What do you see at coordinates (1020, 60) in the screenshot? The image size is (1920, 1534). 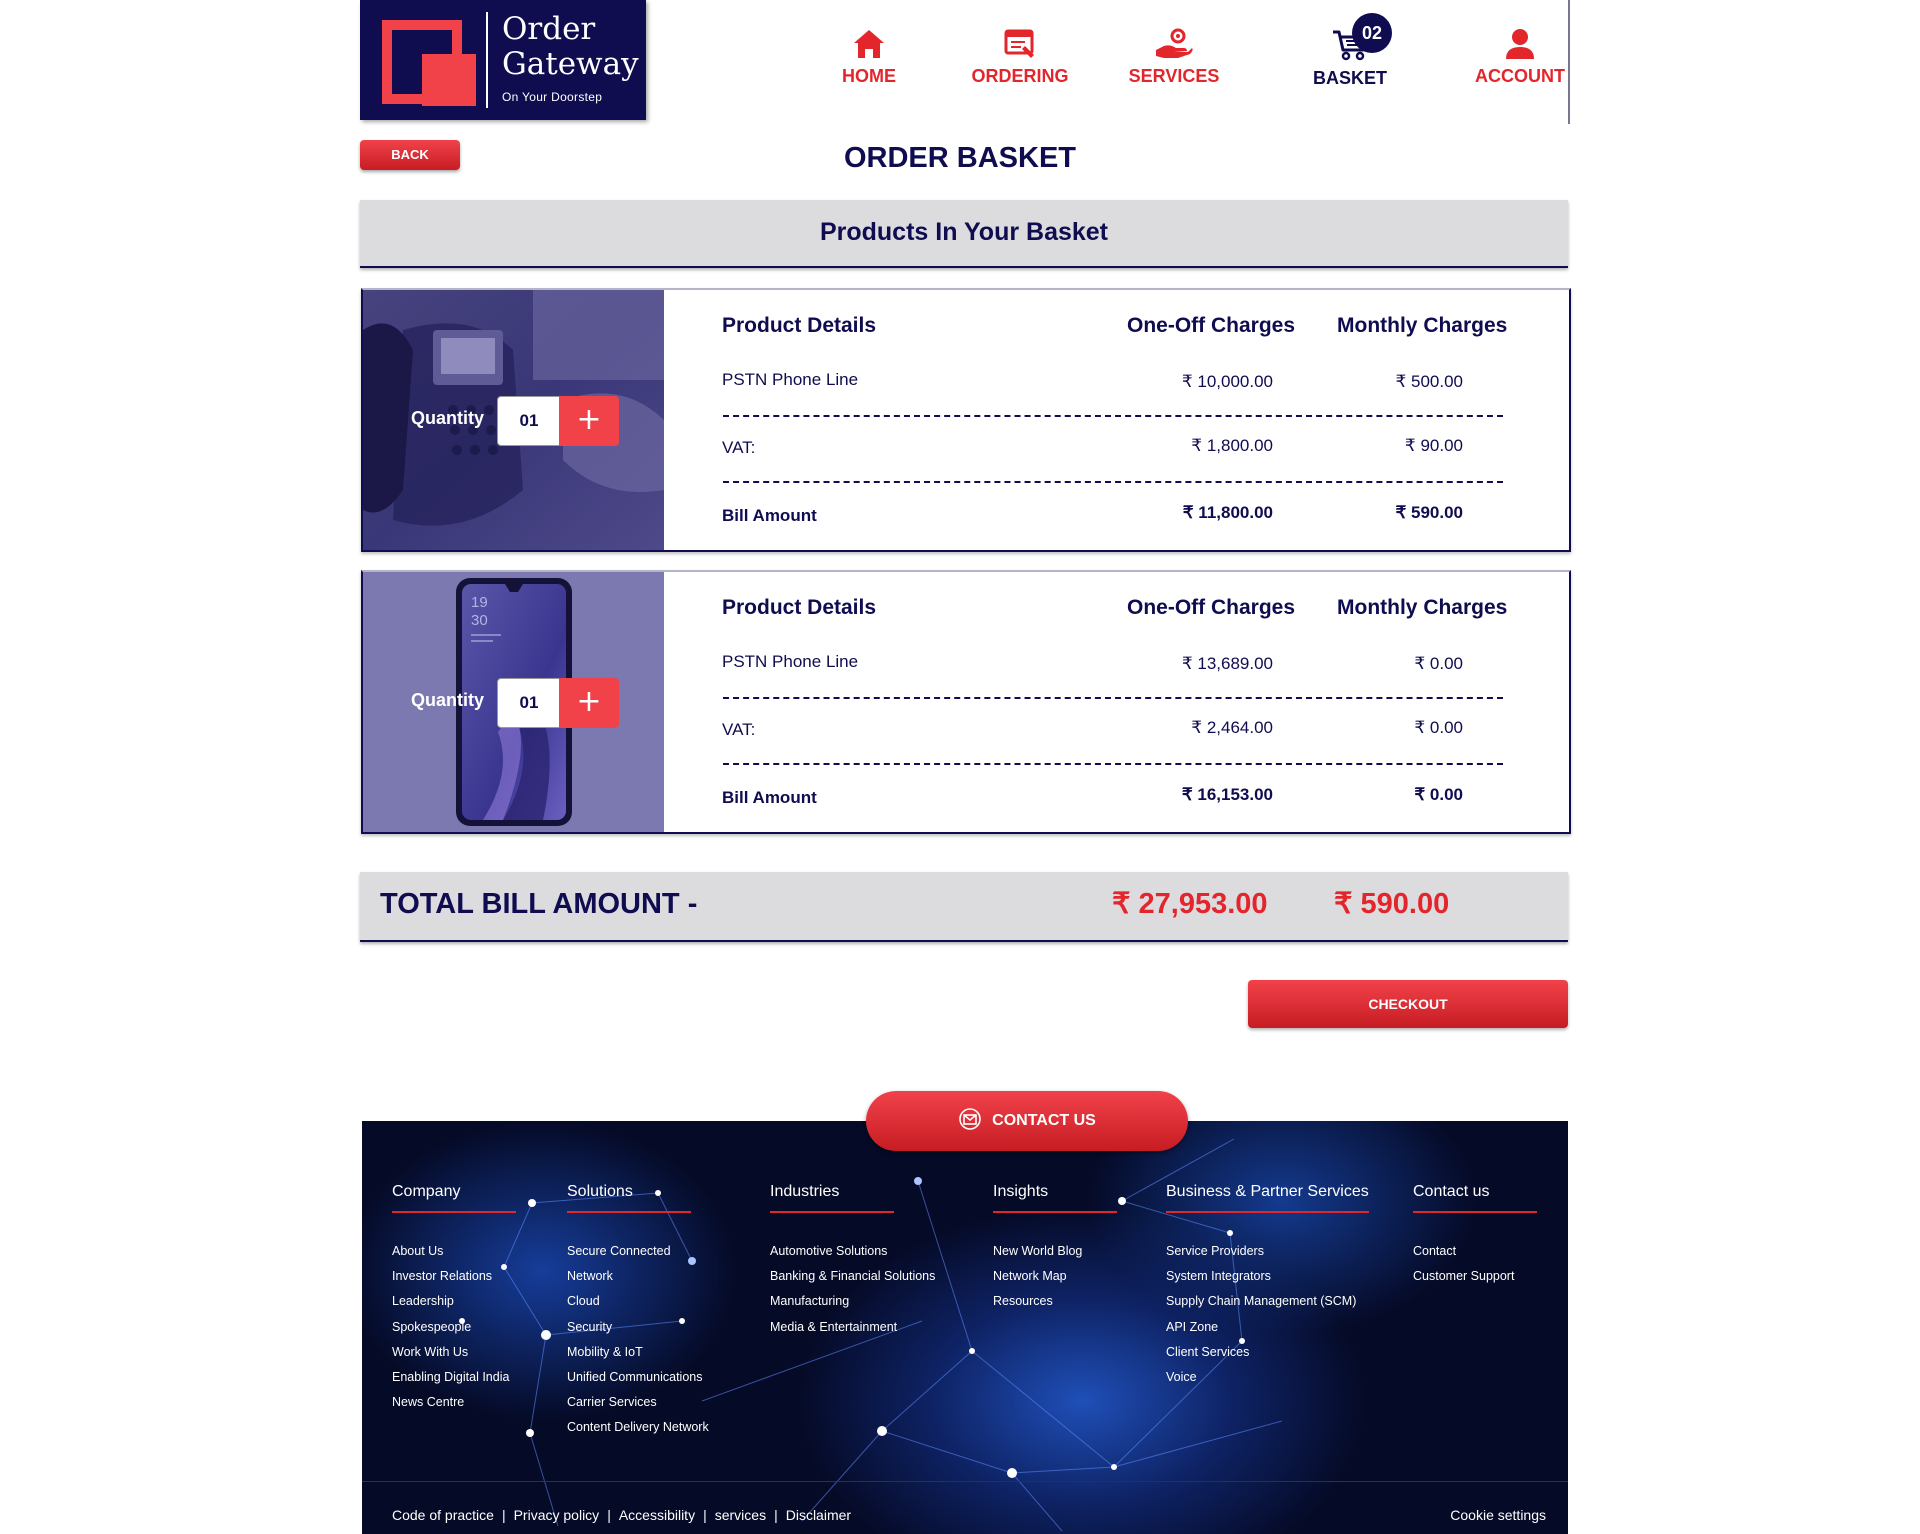 I see `nav-ordering: ORDERING` at bounding box center [1020, 60].